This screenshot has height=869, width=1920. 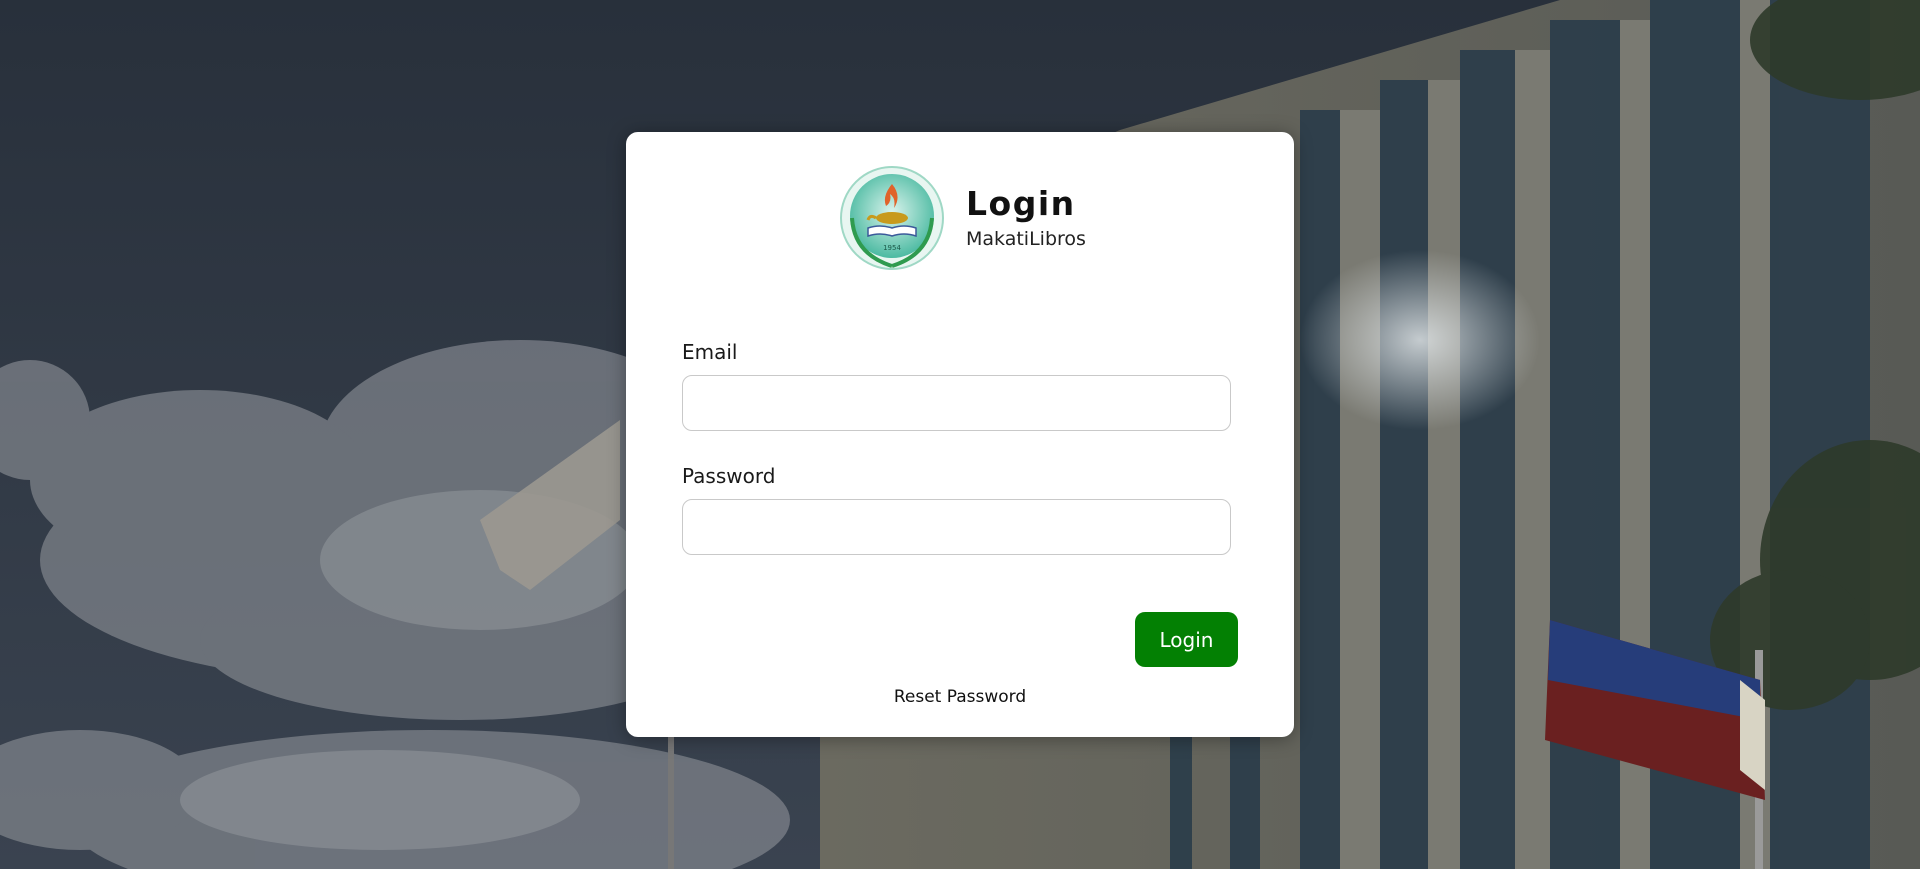 I want to click on email-label: Email, so click(x=710, y=352).